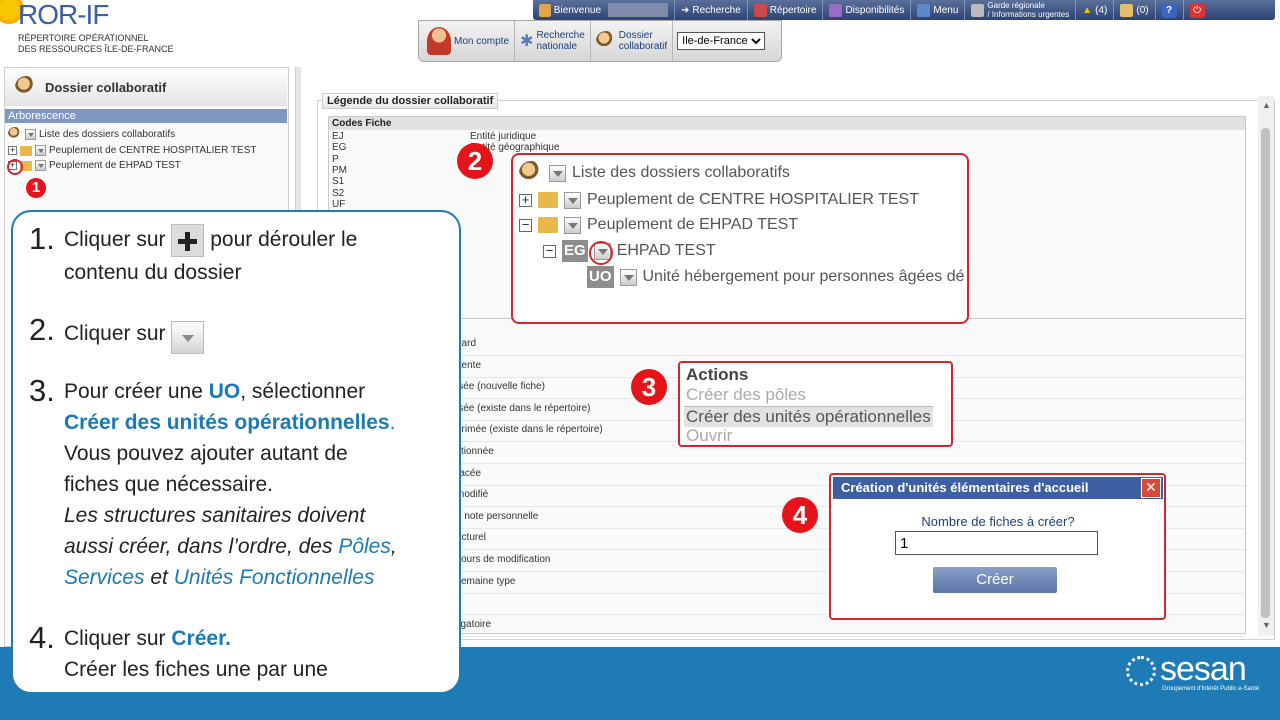 The width and height of the screenshot is (1280, 720). Describe the element at coordinates (545, 10) in the screenshot. I see `user-icon` at that location.